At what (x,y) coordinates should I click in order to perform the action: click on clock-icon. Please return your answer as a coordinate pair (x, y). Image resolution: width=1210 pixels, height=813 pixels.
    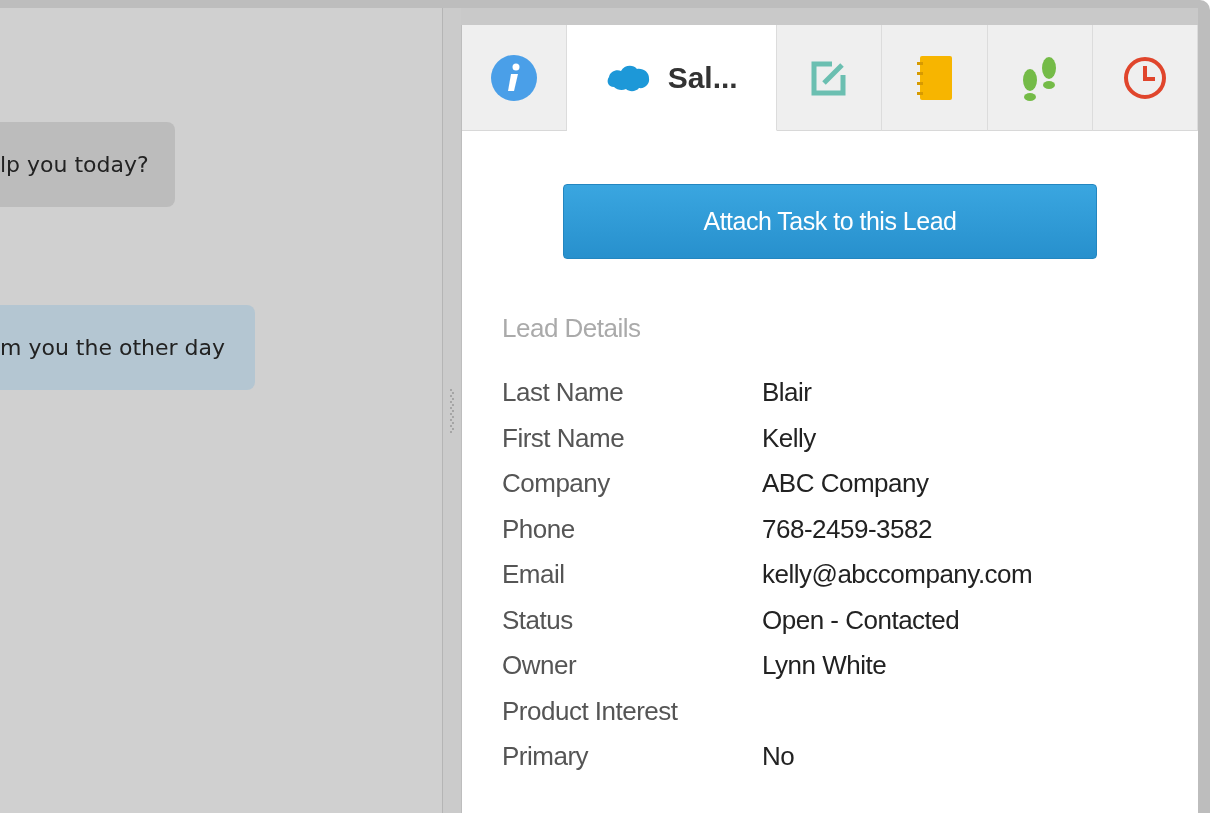
    Looking at the image, I should click on (1144, 77).